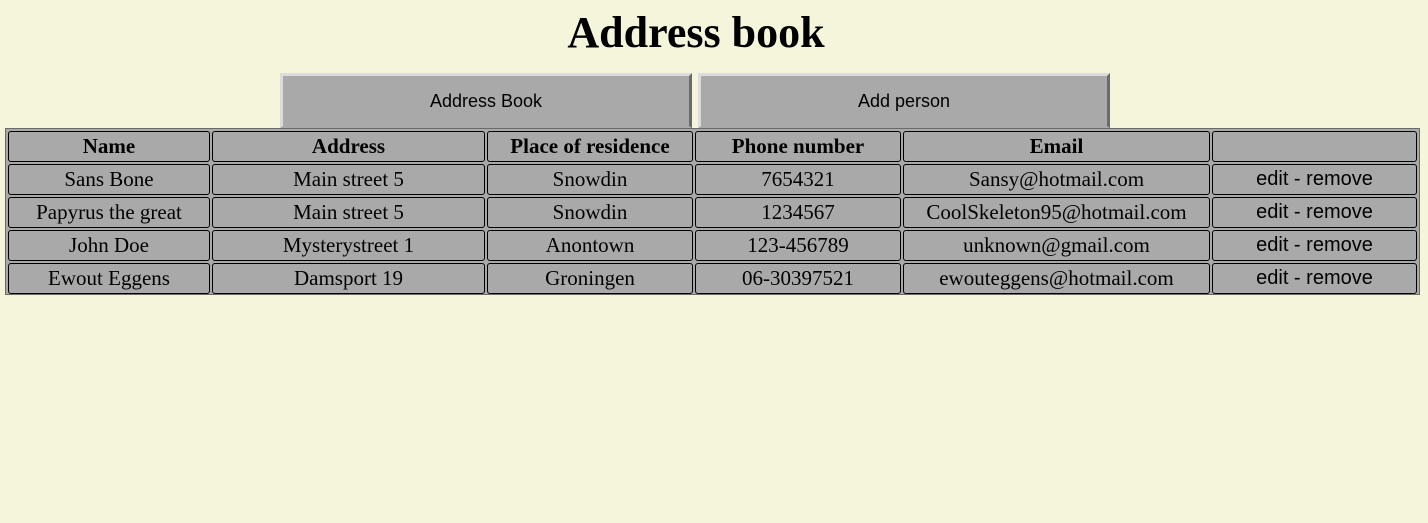  Describe the element at coordinates (798, 245) in the screenshot. I see `cell-phone: 123-456789` at that location.